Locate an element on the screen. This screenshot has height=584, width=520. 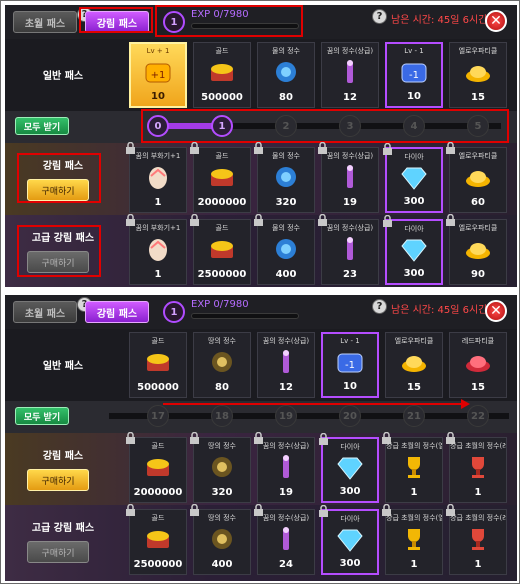
reward-cell: 물의 정수 400 is located at coordinates (284, 249).